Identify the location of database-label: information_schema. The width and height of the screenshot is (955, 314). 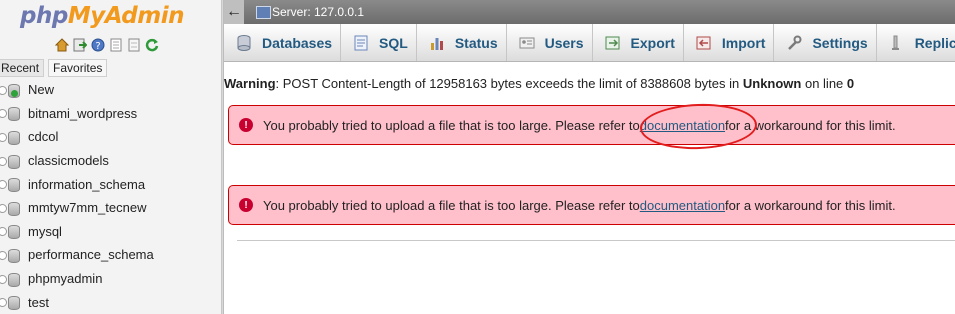
(87, 184).